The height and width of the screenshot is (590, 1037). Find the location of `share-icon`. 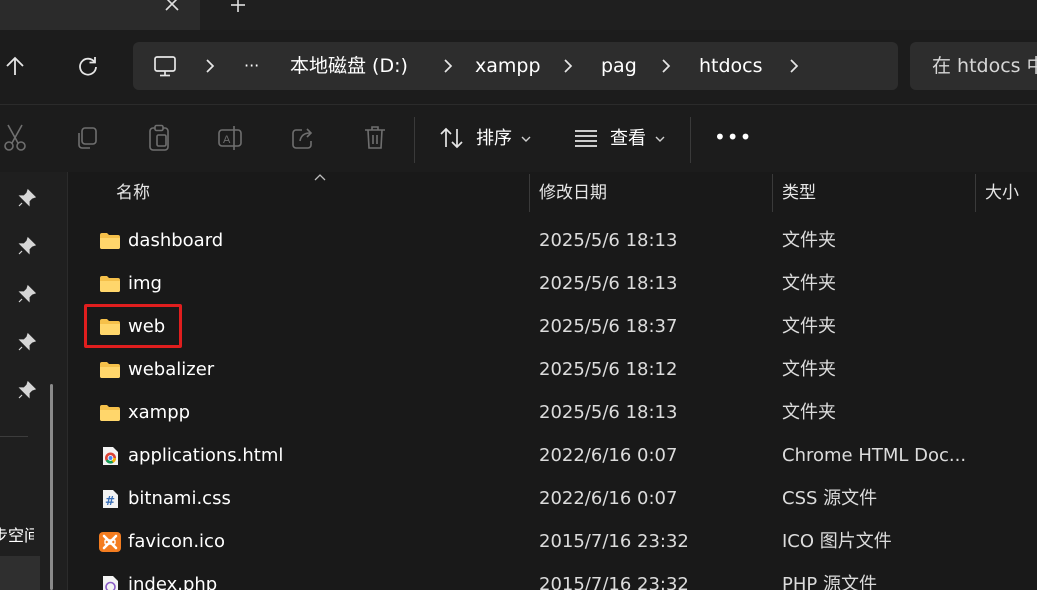

share-icon is located at coordinates (303, 138).